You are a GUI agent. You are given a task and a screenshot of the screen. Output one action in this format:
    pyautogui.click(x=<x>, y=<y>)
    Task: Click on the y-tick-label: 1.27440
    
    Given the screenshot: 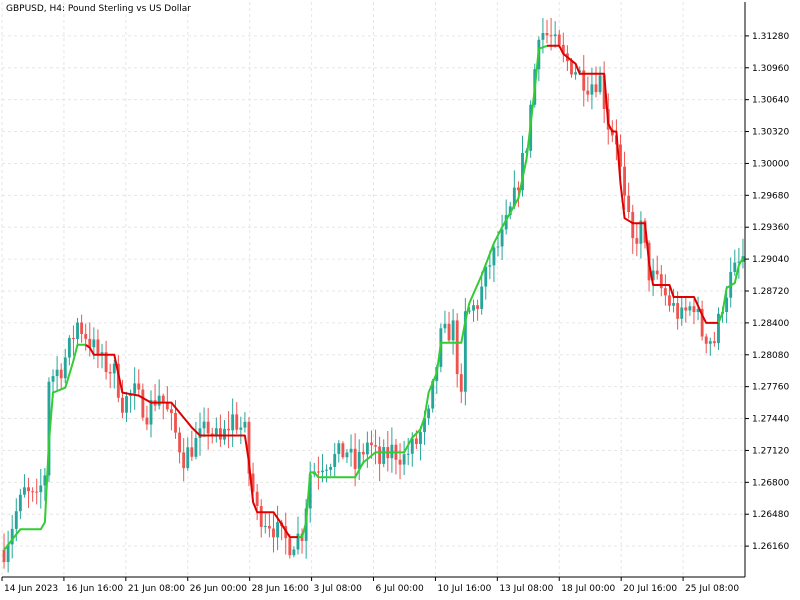 What is the action you would take?
    pyautogui.click(x=770, y=420)
    